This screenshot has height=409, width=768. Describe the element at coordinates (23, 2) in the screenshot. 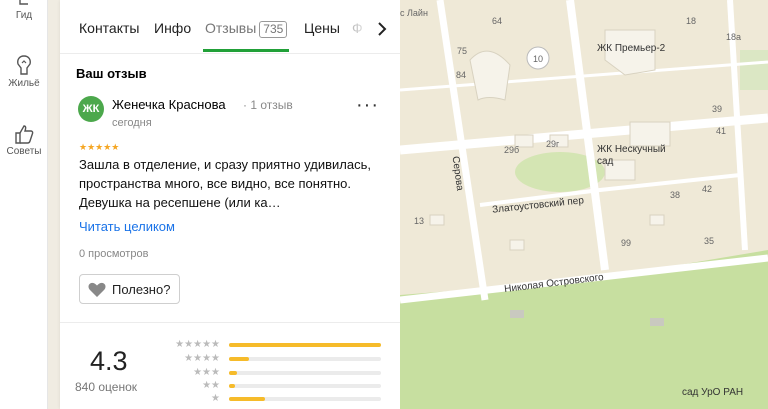

I see `guide-icon` at that location.